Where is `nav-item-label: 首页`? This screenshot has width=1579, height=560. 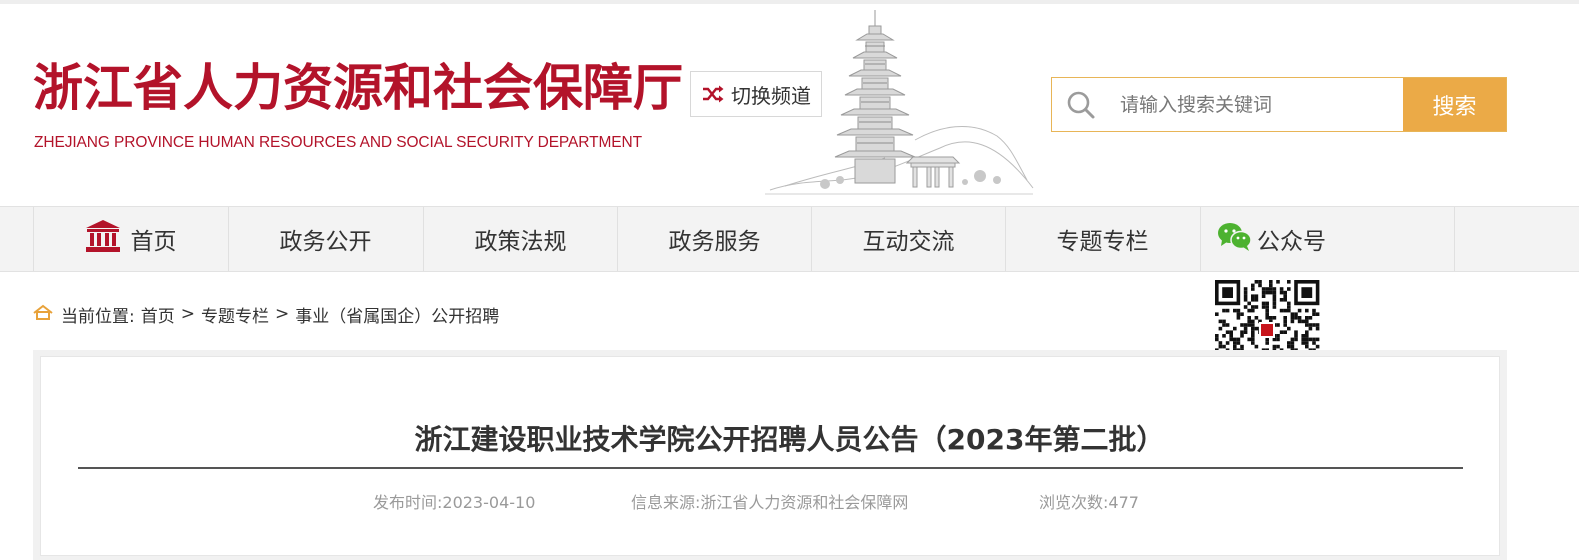
nav-item-label: 首页 is located at coordinates (153, 242).